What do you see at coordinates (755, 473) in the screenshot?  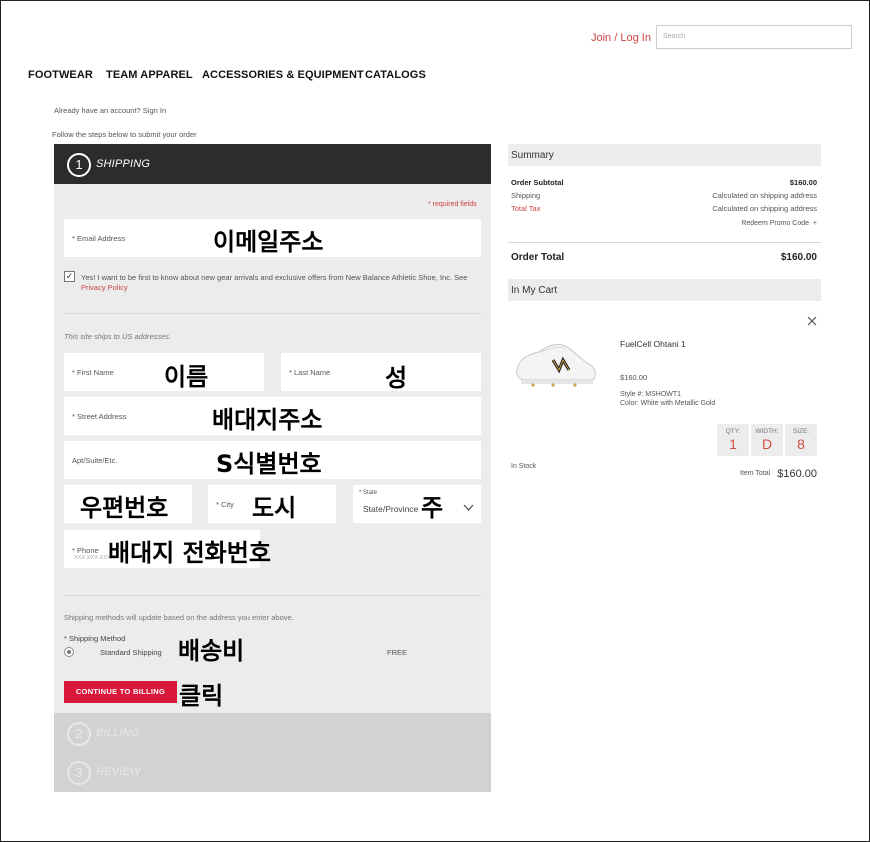 I see `item-total-label: Item Total` at bounding box center [755, 473].